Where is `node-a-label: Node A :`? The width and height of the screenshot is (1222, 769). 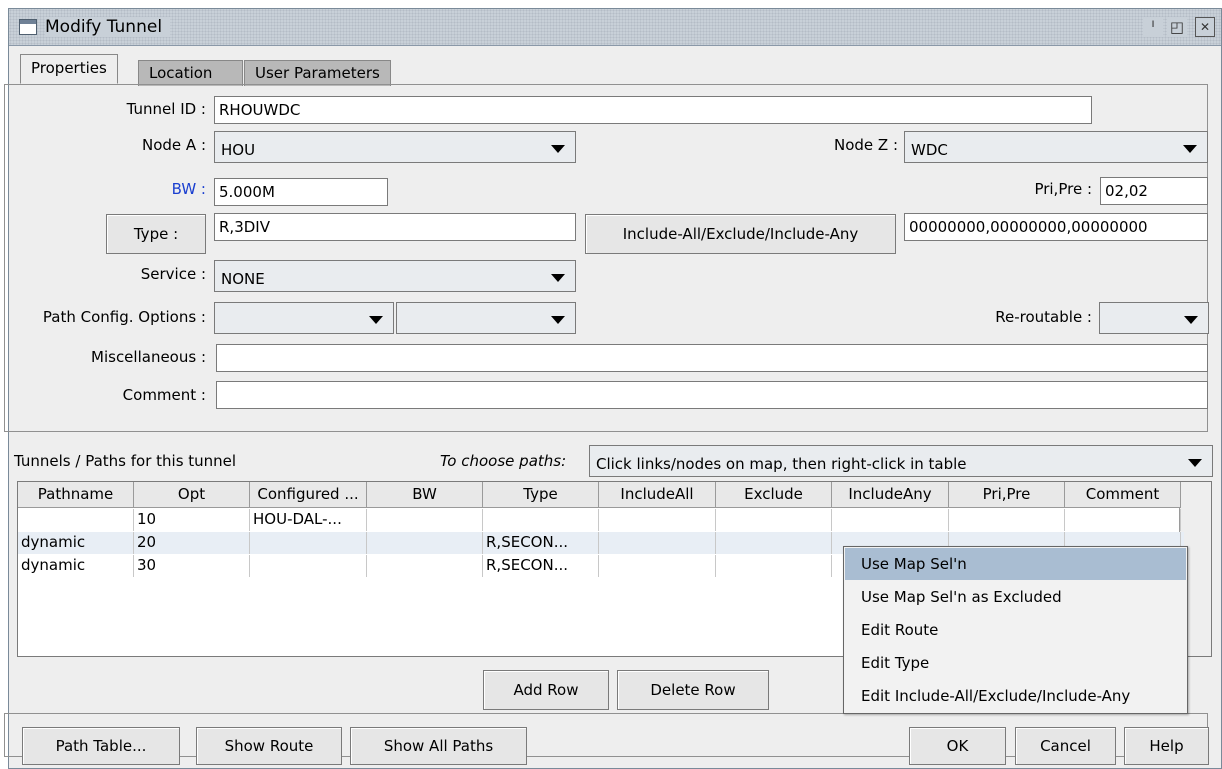
node-a-label: Node A : is located at coordinates (174, 145).